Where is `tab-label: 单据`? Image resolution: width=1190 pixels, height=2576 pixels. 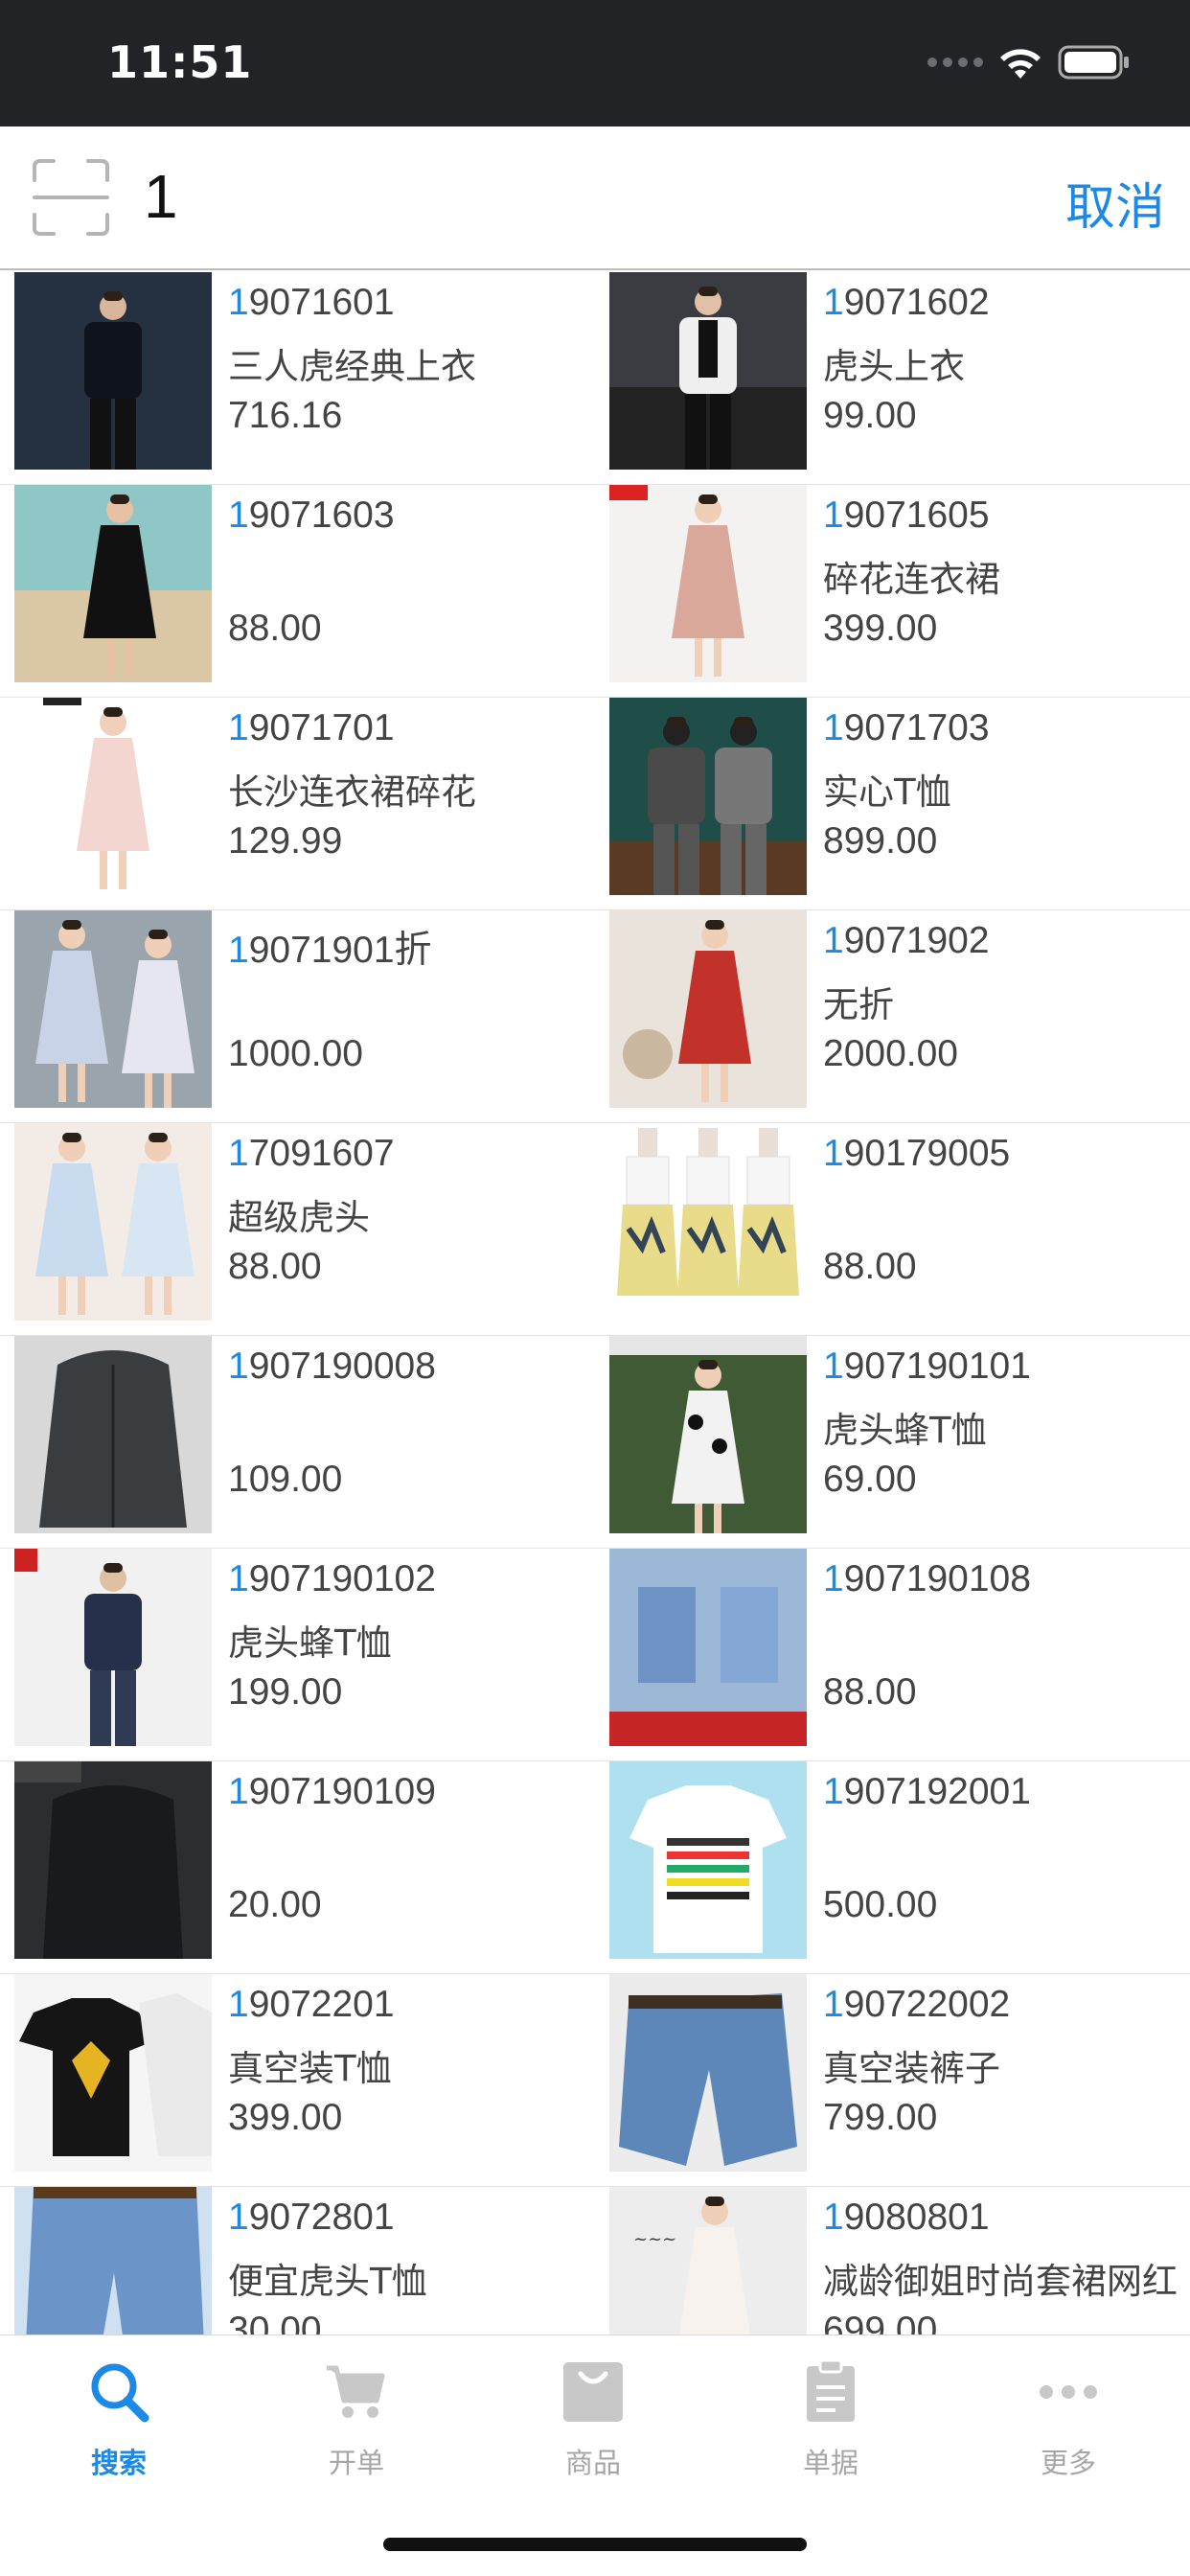
tab-label: 单据 is located at coordinates (830, 2463).